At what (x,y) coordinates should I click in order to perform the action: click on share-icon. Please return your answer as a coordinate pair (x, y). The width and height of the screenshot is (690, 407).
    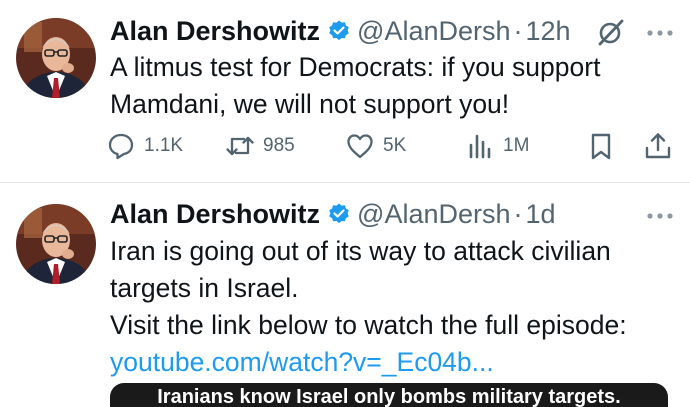
    Looking at the image, I should click on (658, 146).